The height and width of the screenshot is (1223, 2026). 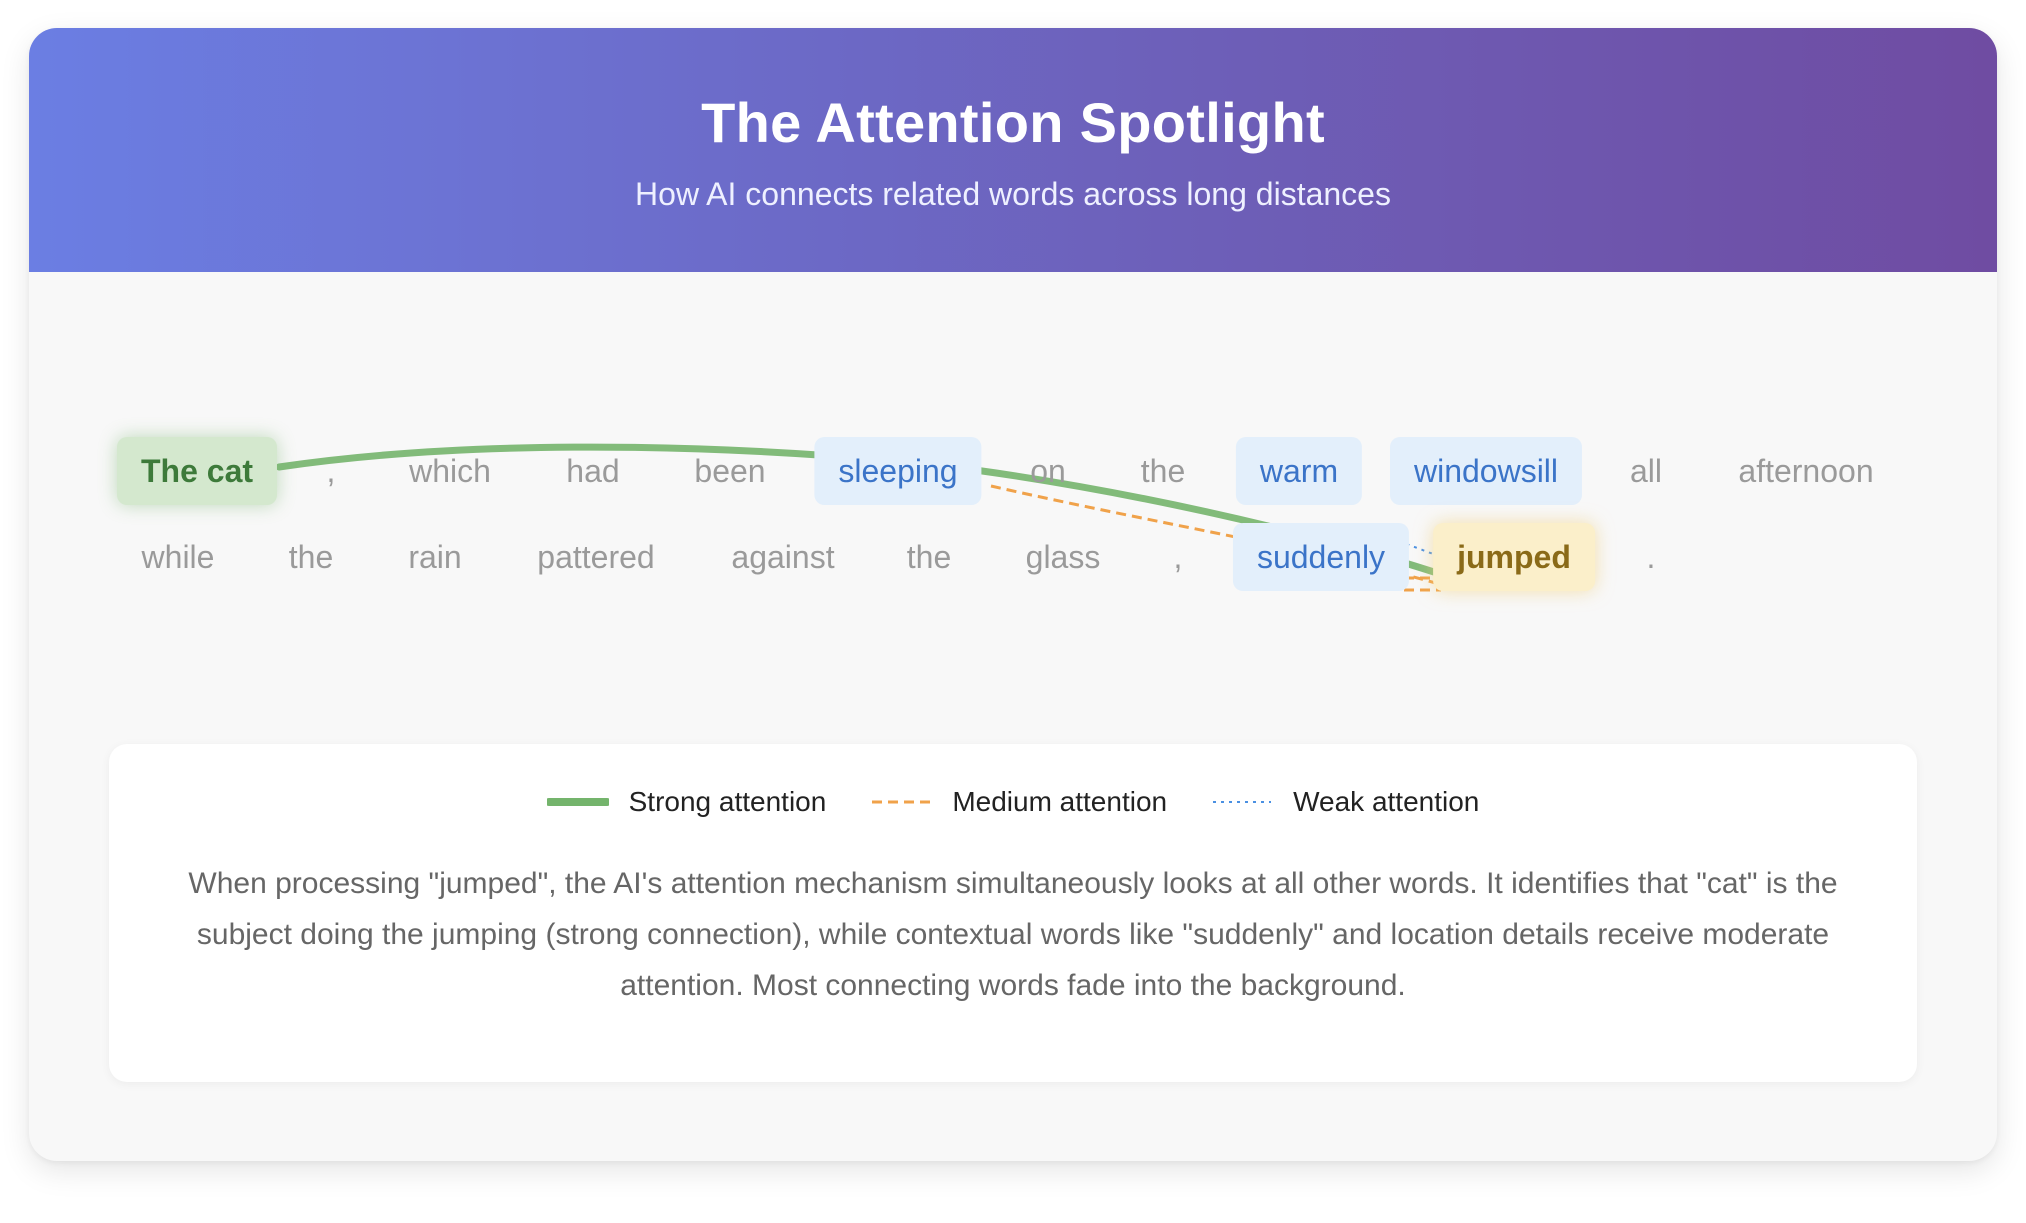 What do you see at coordinates (727, 801) in the screenshot?
I see `legend-label-strong: Strong attention` at bounding box center [727, 801].